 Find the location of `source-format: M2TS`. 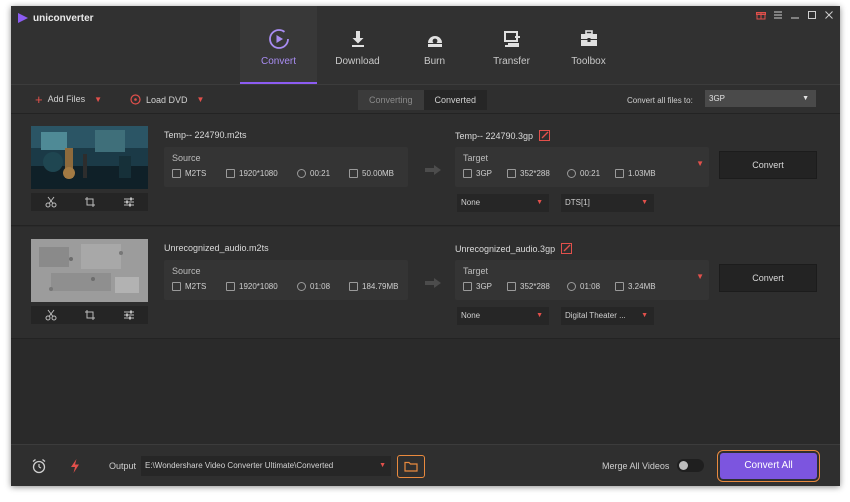

source-format: M2TS is located at coordinates (189, 173).